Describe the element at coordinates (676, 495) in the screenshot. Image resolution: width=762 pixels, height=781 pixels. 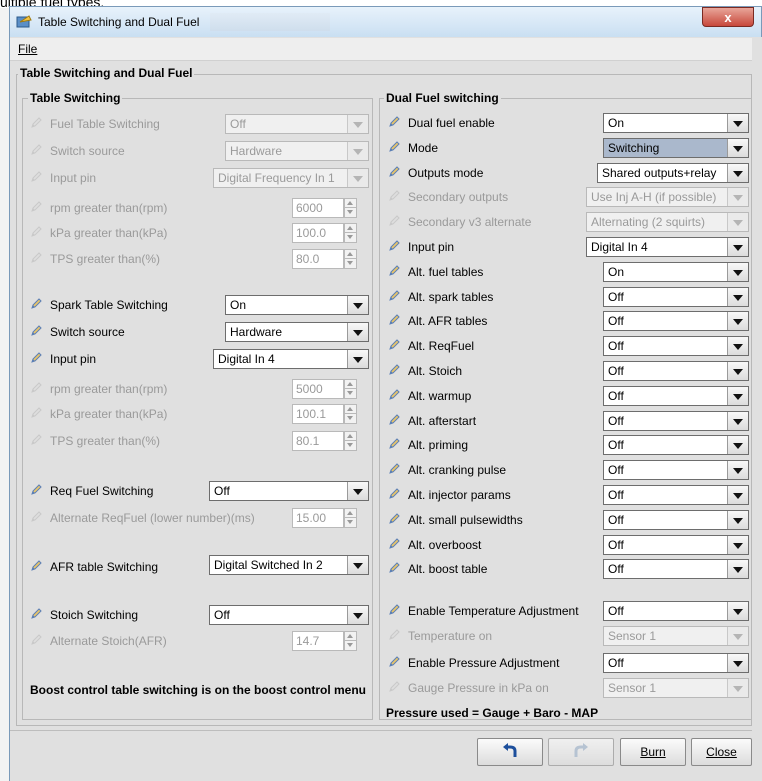
I see `dual-15-select: Off` at that location.